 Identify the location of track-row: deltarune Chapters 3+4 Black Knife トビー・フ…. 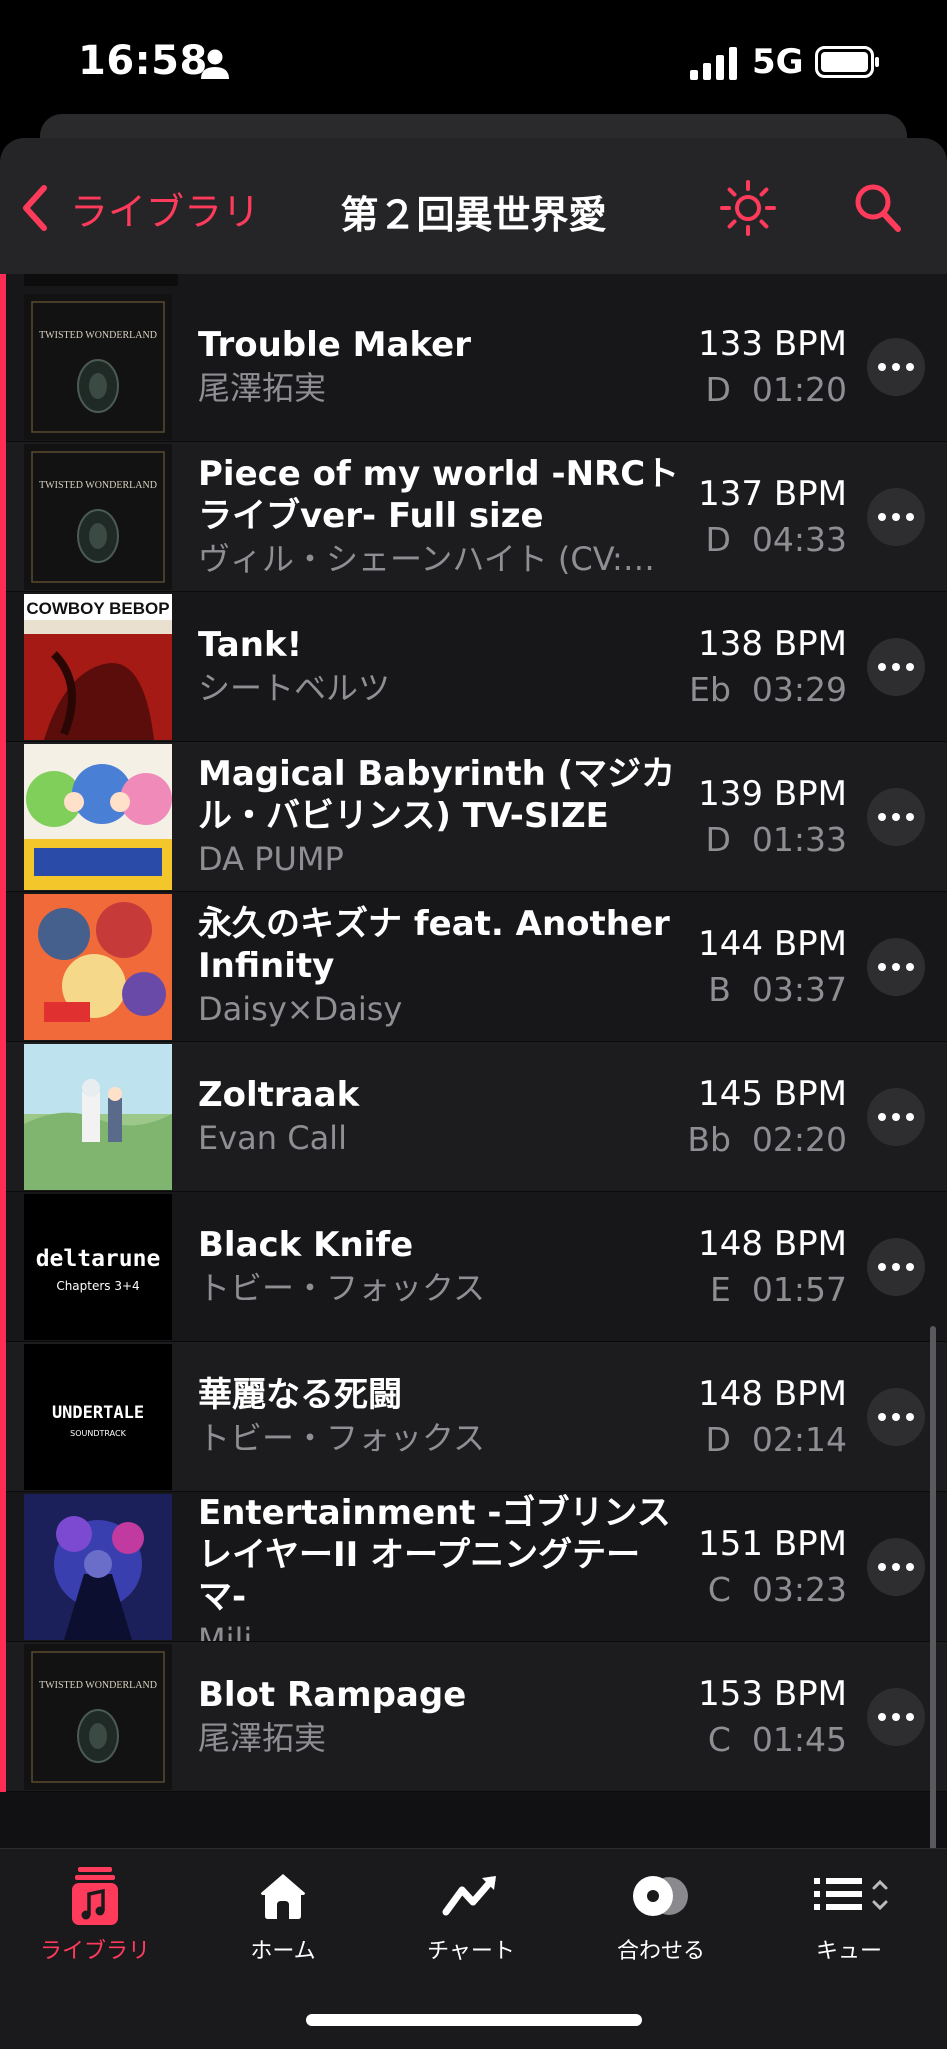
(473, 1267).